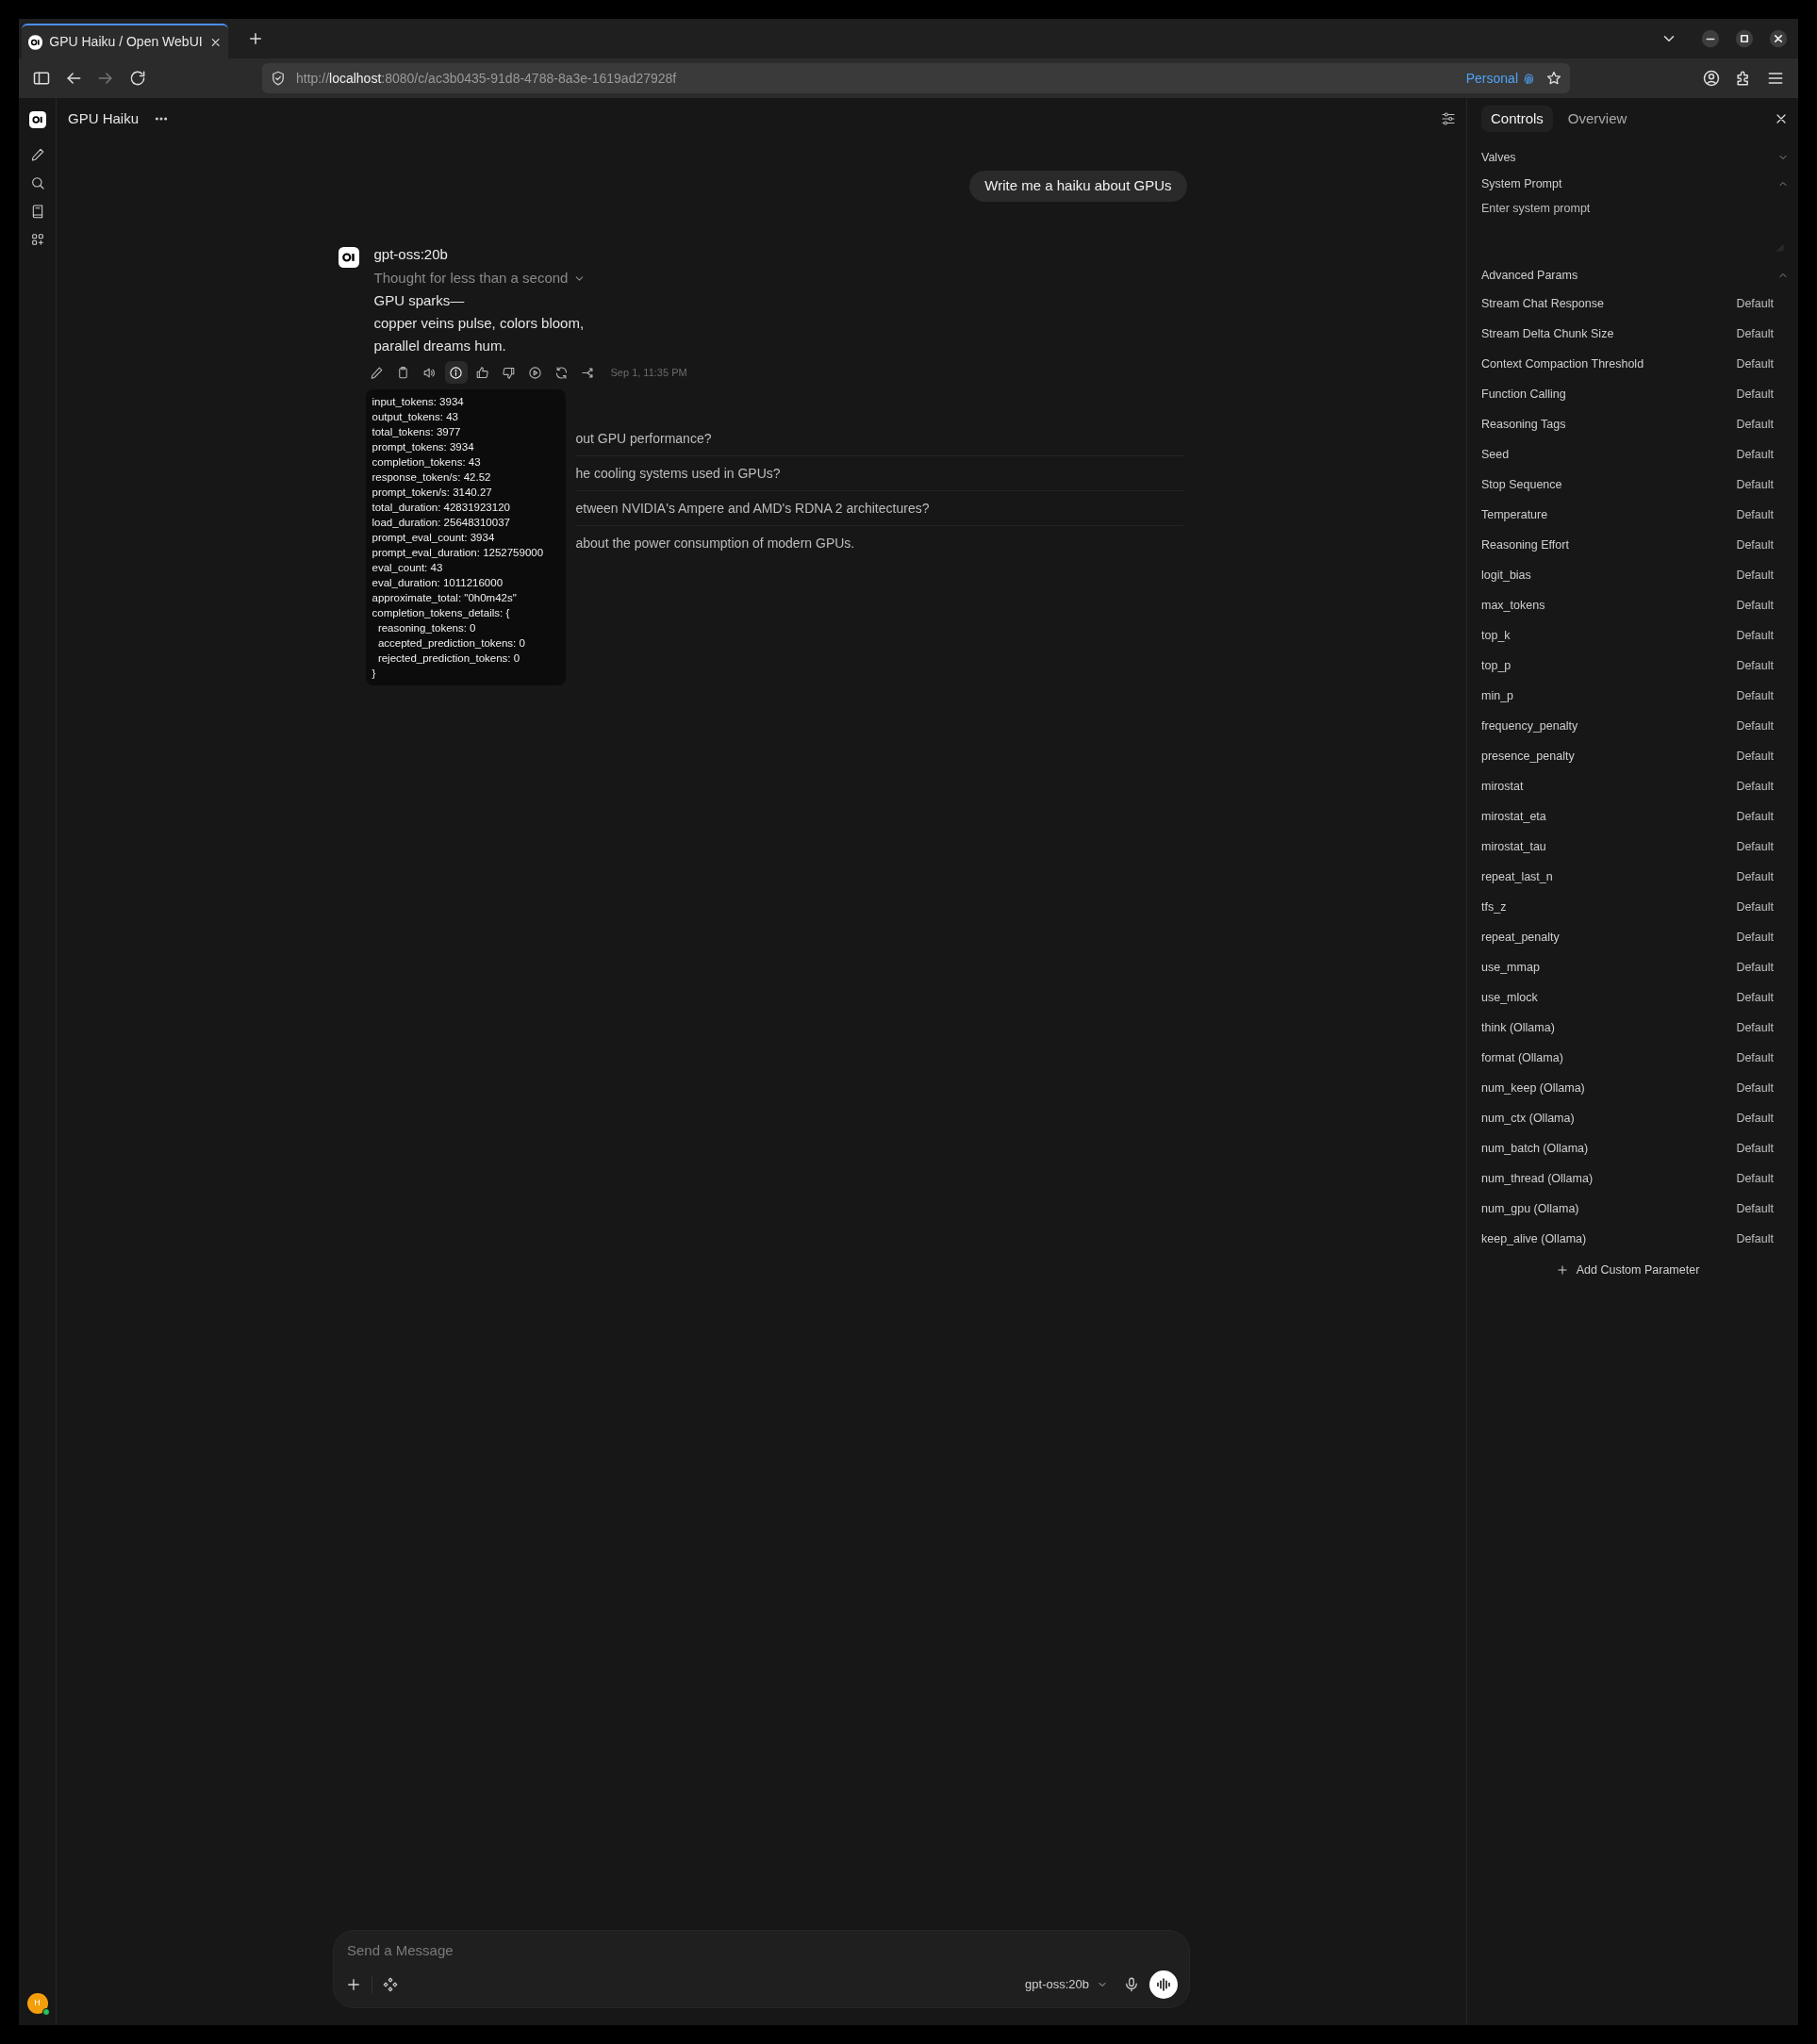 This screenshot has width=1817, height=2044. Describe the element at coordinates (1513, 847) in the screenshot. I see `param-label: mirostat_tau` at that location.